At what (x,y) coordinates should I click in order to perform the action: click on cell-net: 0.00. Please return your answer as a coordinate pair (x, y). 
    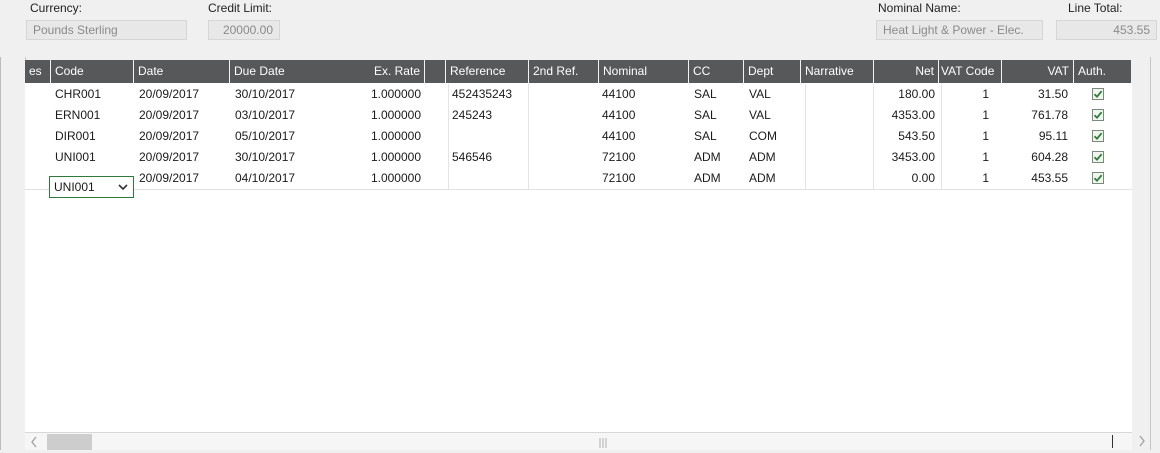
    Looking at the image, I should click on (906, 178).